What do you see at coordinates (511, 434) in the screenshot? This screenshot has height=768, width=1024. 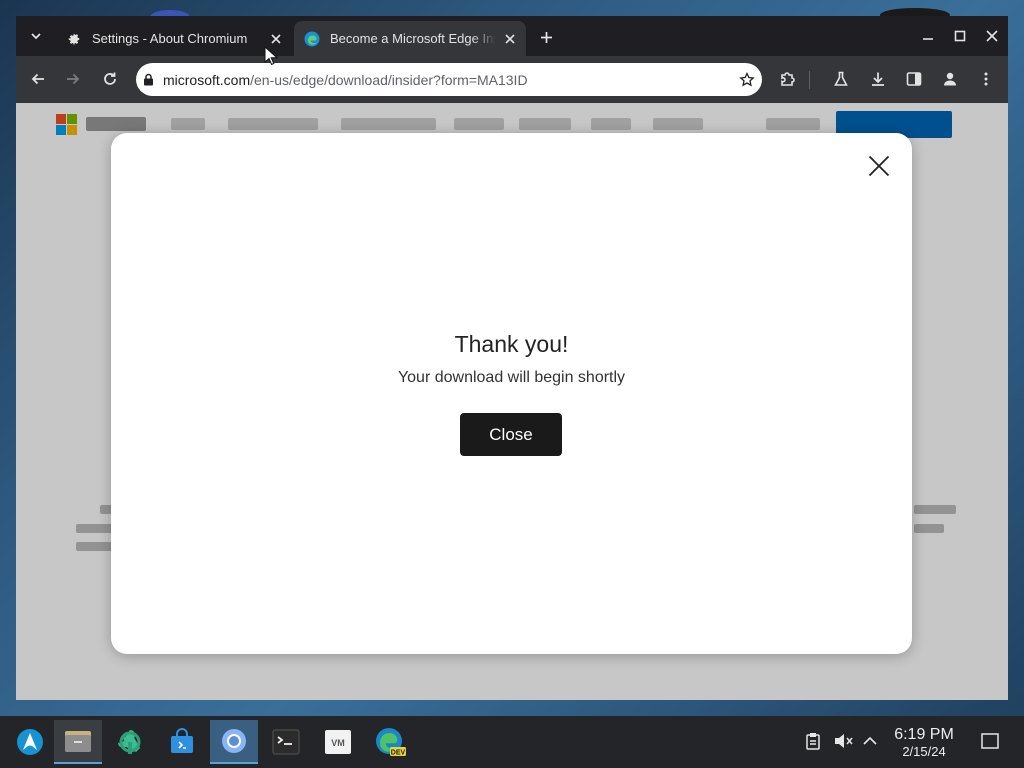 I see `close-button: Close` at bounding box center [511, 434].